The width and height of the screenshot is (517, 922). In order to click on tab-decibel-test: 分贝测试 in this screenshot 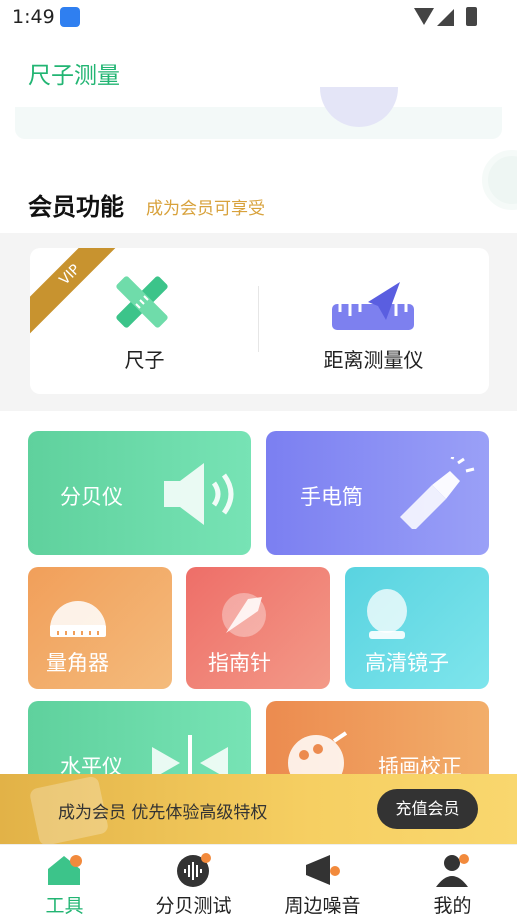, I will do `click(193, 883)`.